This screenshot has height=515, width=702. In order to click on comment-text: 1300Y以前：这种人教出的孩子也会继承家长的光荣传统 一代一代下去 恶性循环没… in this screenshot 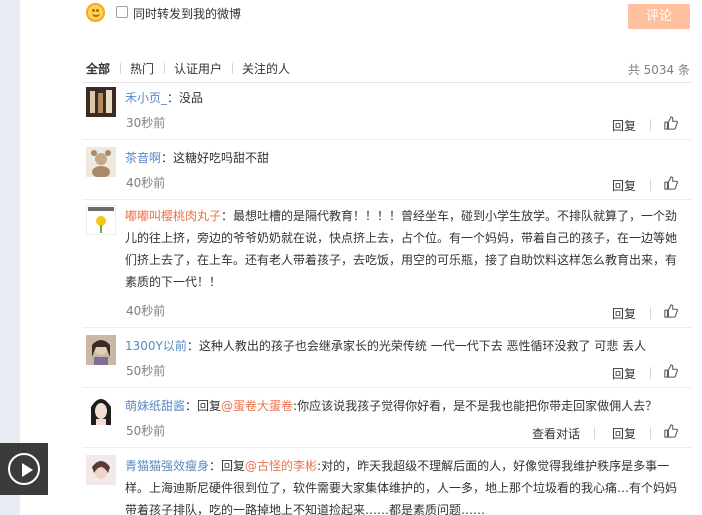, I will do `click(386, 346)`.